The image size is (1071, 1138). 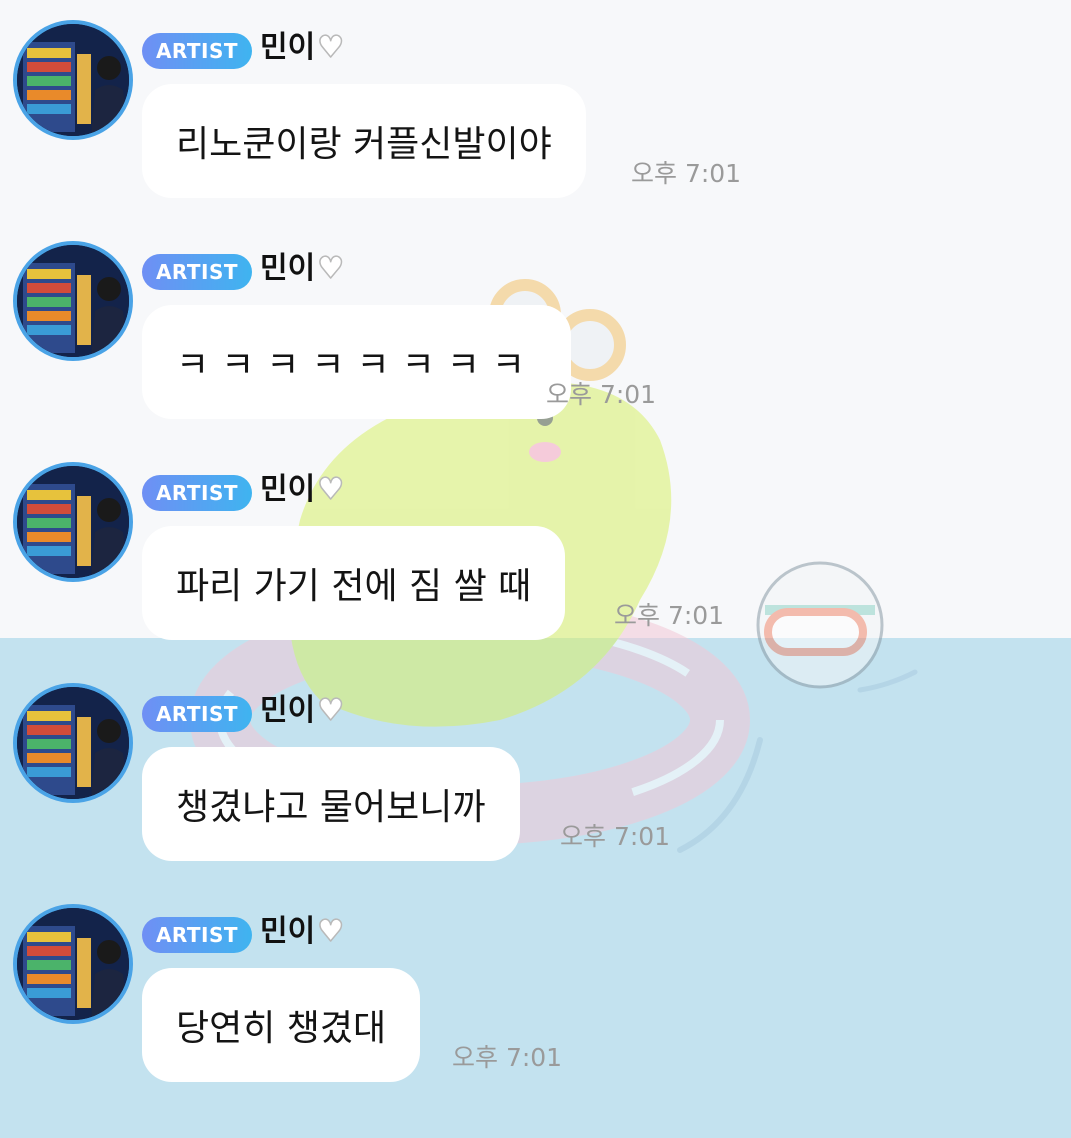 I want to click on message-bubble: 리노쿤이랑 커플신발이야, so click(x=364, y=141).